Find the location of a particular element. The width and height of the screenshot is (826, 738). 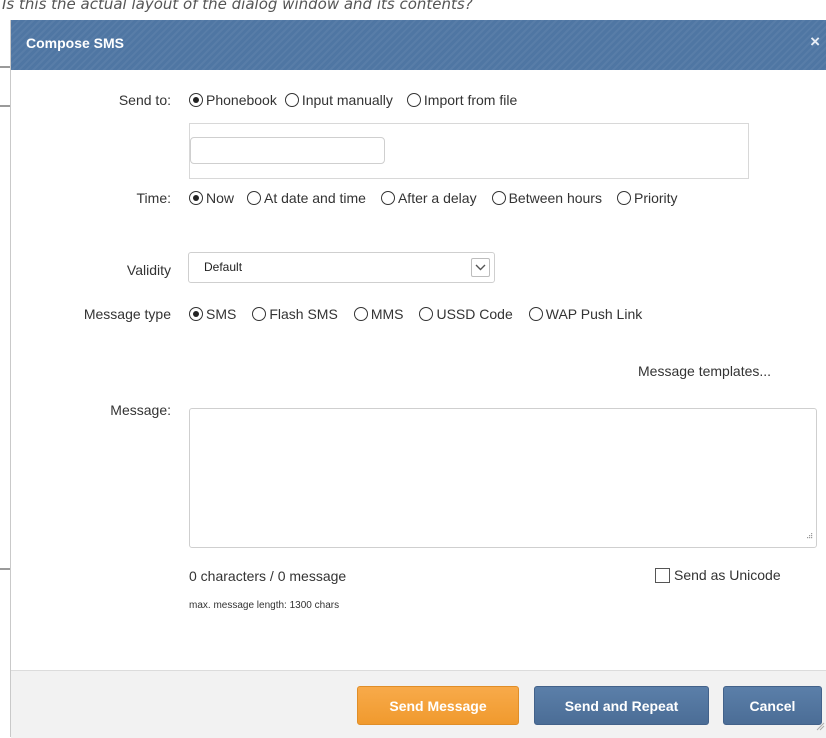

radio-label: MMS is located at coordinates (387, 314).